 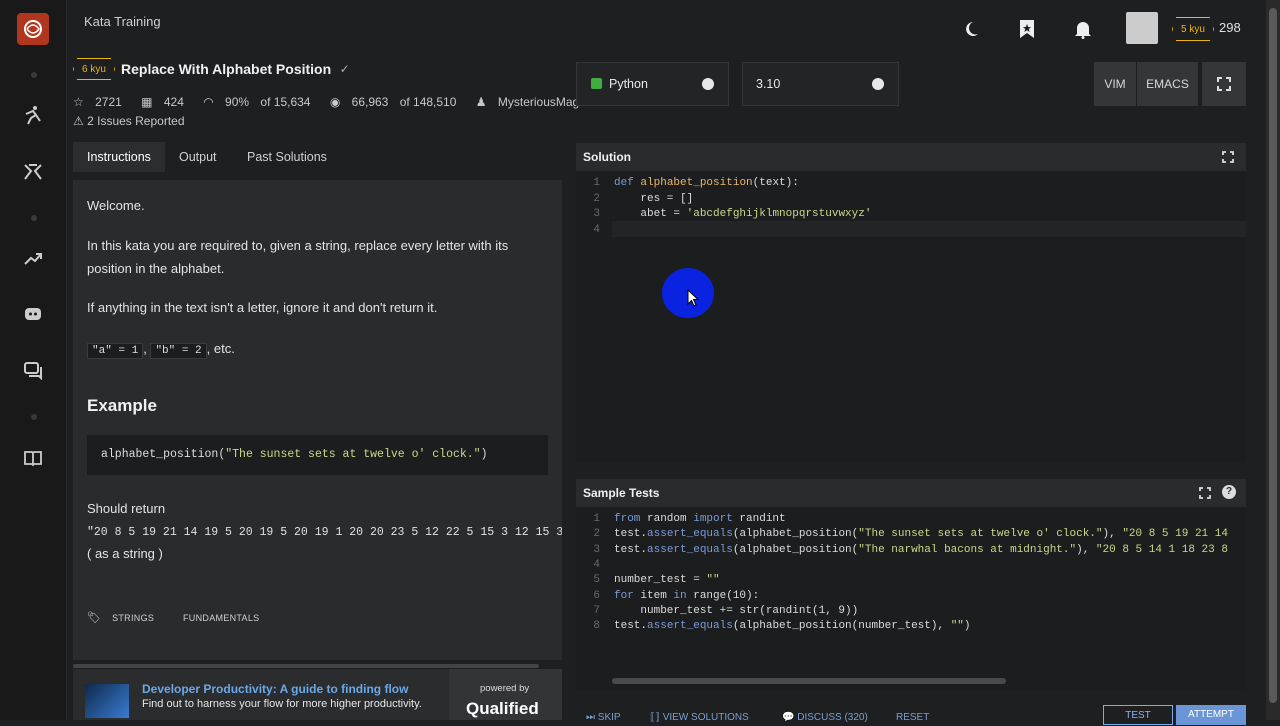 I want to click on tag-strings: STRINGS, so click(x=133, y=618).